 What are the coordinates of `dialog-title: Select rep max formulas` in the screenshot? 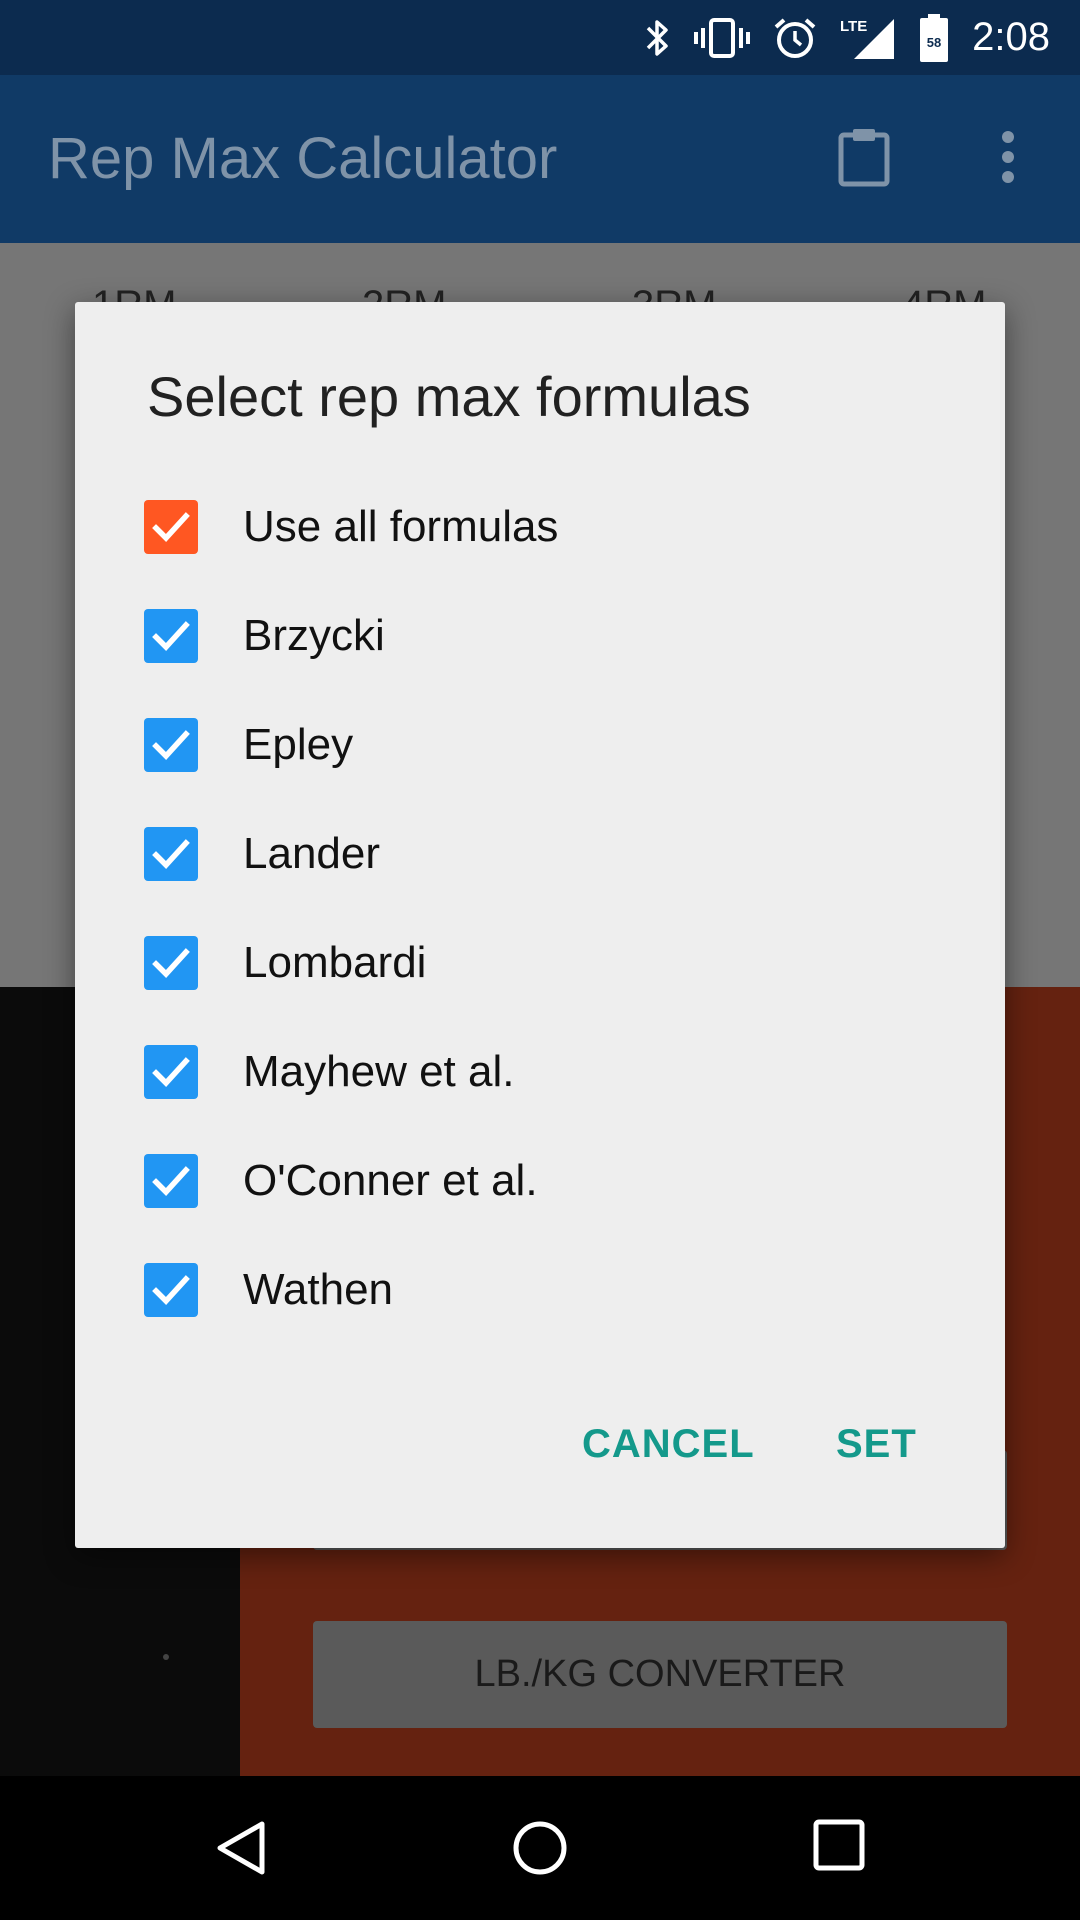 It's located at (449, 396).